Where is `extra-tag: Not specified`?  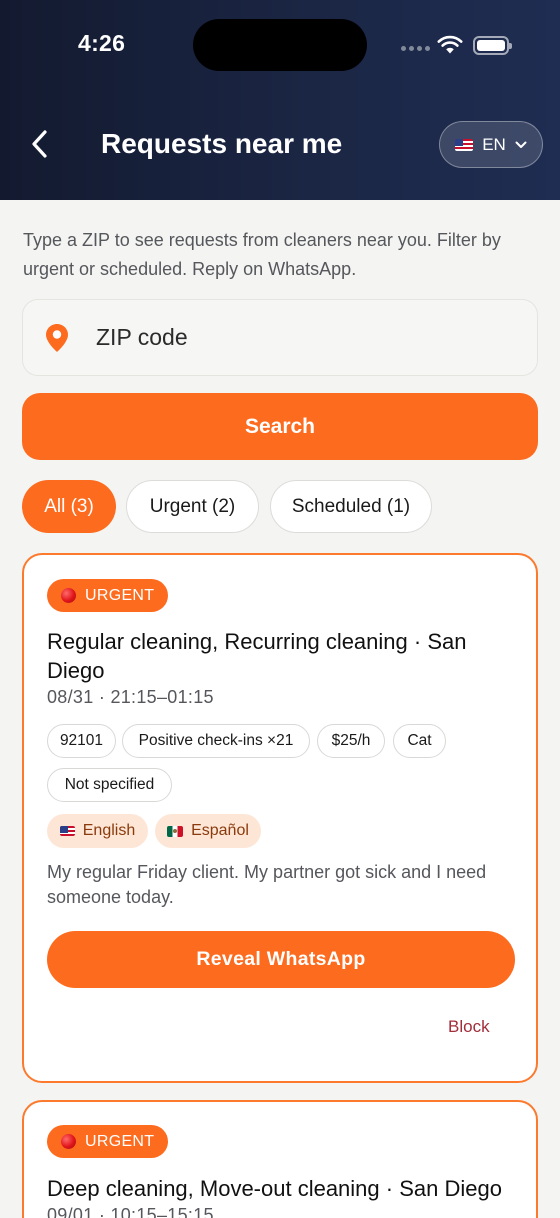 extra-tag: Not specified is located at coordinates (109, 785).